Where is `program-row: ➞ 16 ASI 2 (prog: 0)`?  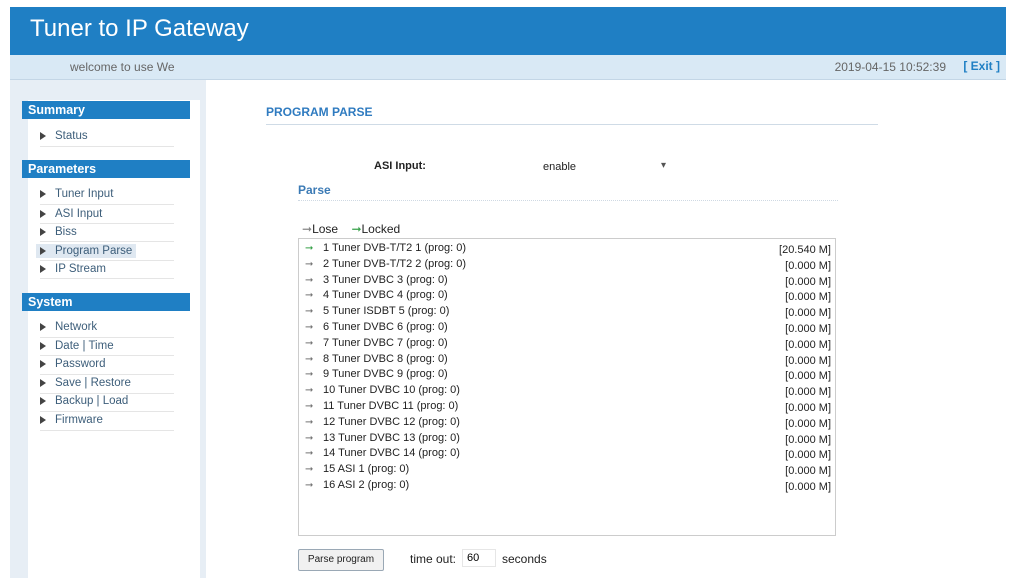 program-row: ➞ 16 ASI 2 (prog: 0) is located at coordinates (357, 487).